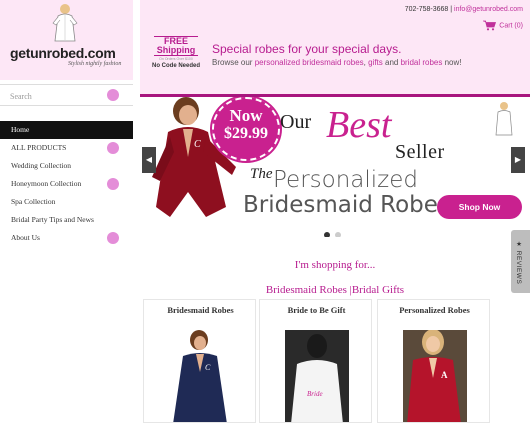 The height and width of the screenshot is (423, 530). Describe the element at coordinates (345, 180) in the screenshot. I see `hero-word-personalized: Personalized` at that location.